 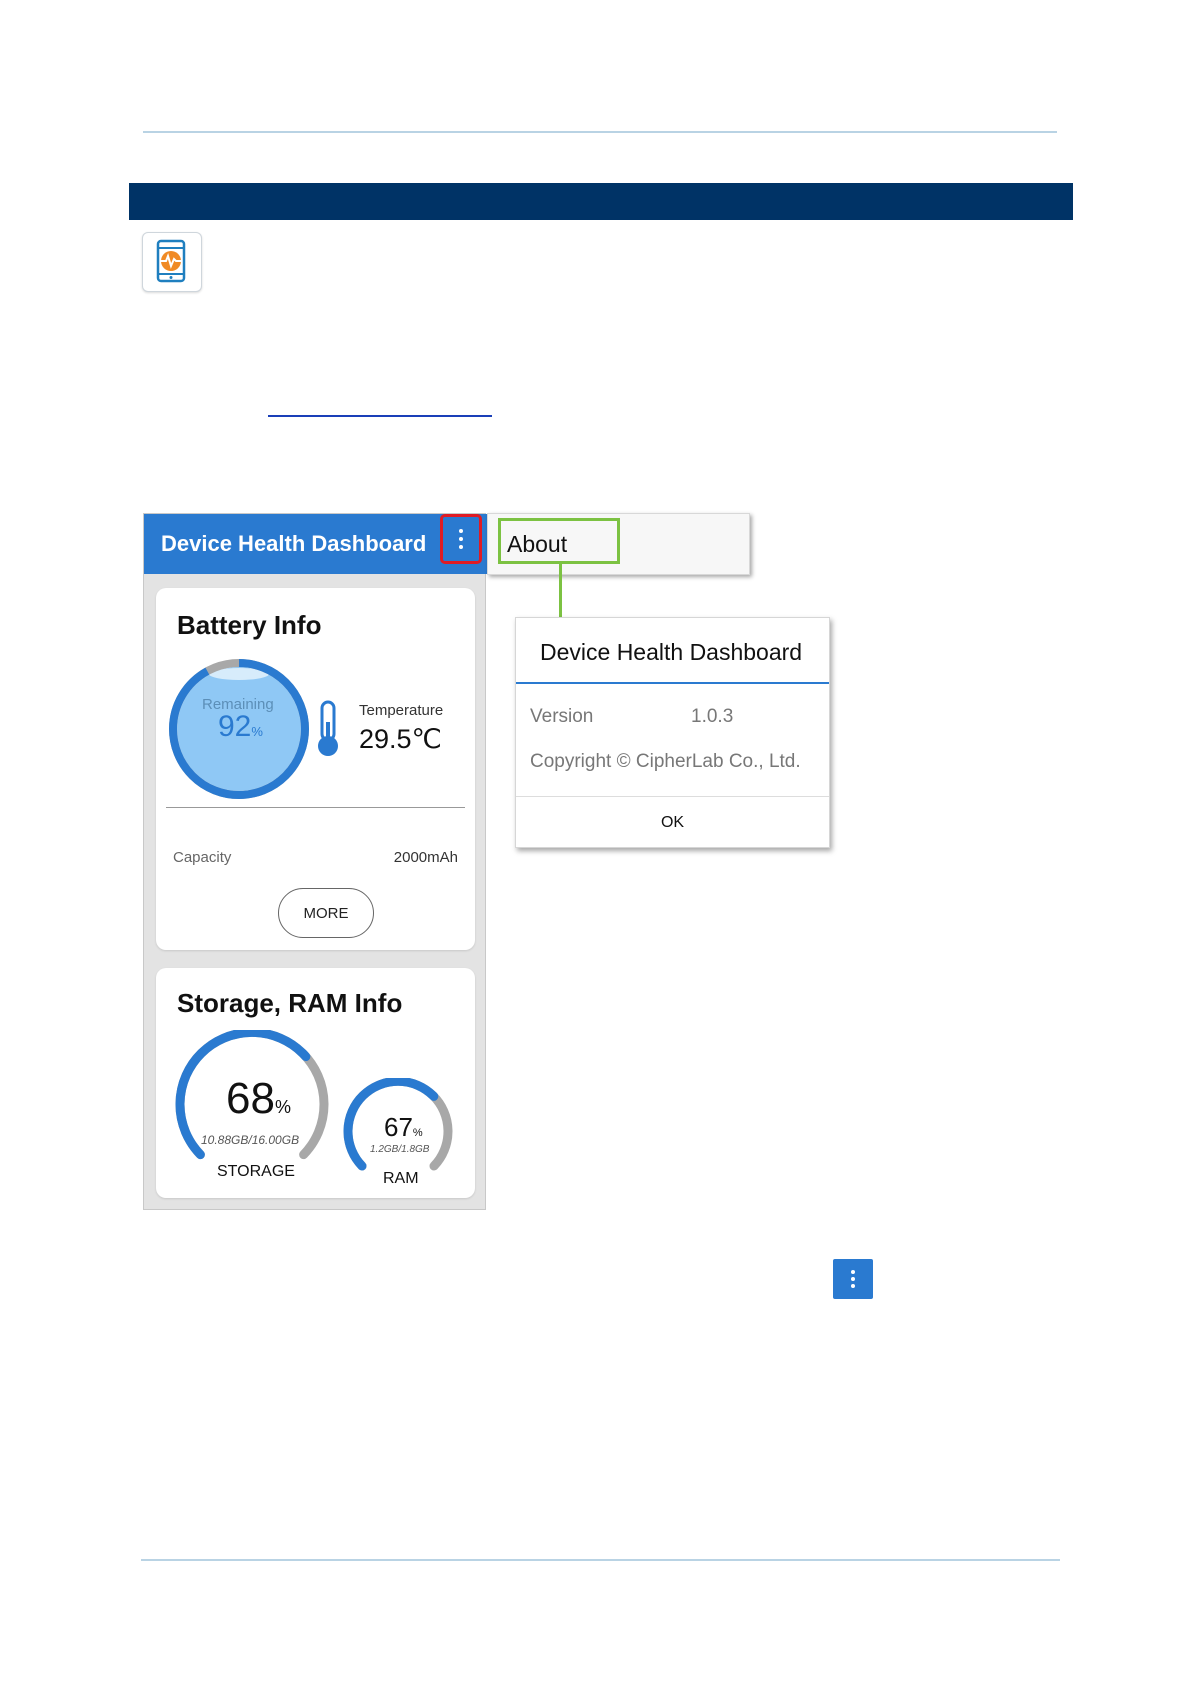 I want to click on storage-label: STORAGE, so click(x=256, y=1171).